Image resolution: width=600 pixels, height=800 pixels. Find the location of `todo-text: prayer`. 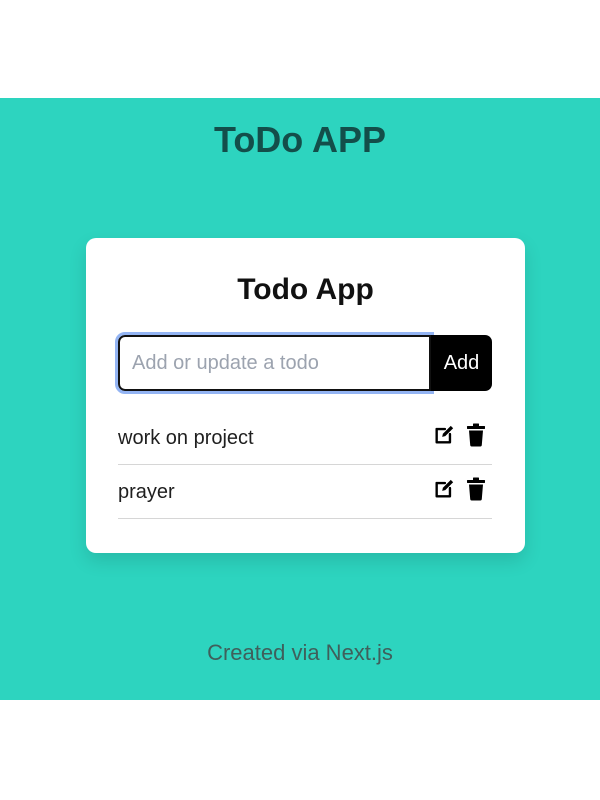

todo-text: prayer is located at coordinates (146, 492).